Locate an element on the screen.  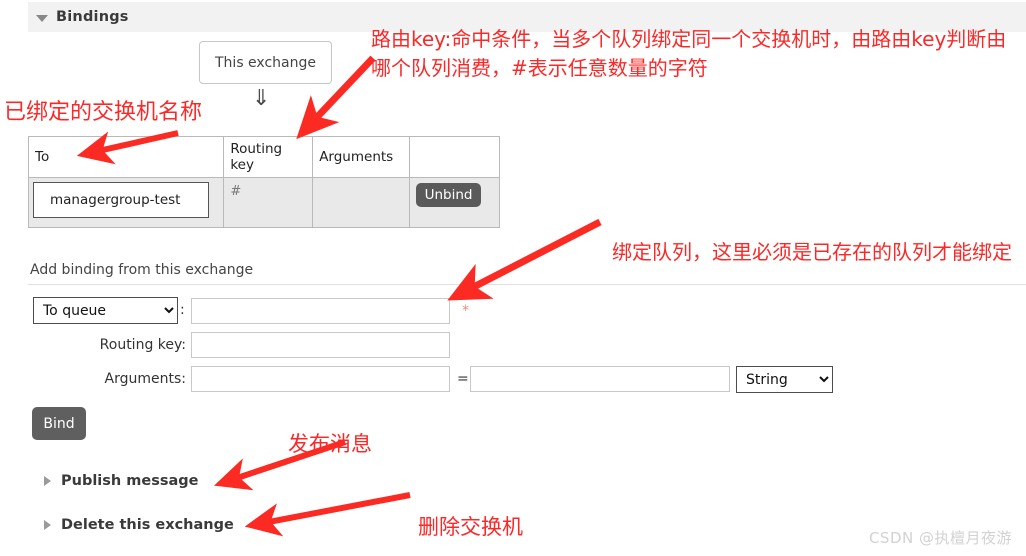
arrow-to-delete-exchange is located at coordinates (327, 514).